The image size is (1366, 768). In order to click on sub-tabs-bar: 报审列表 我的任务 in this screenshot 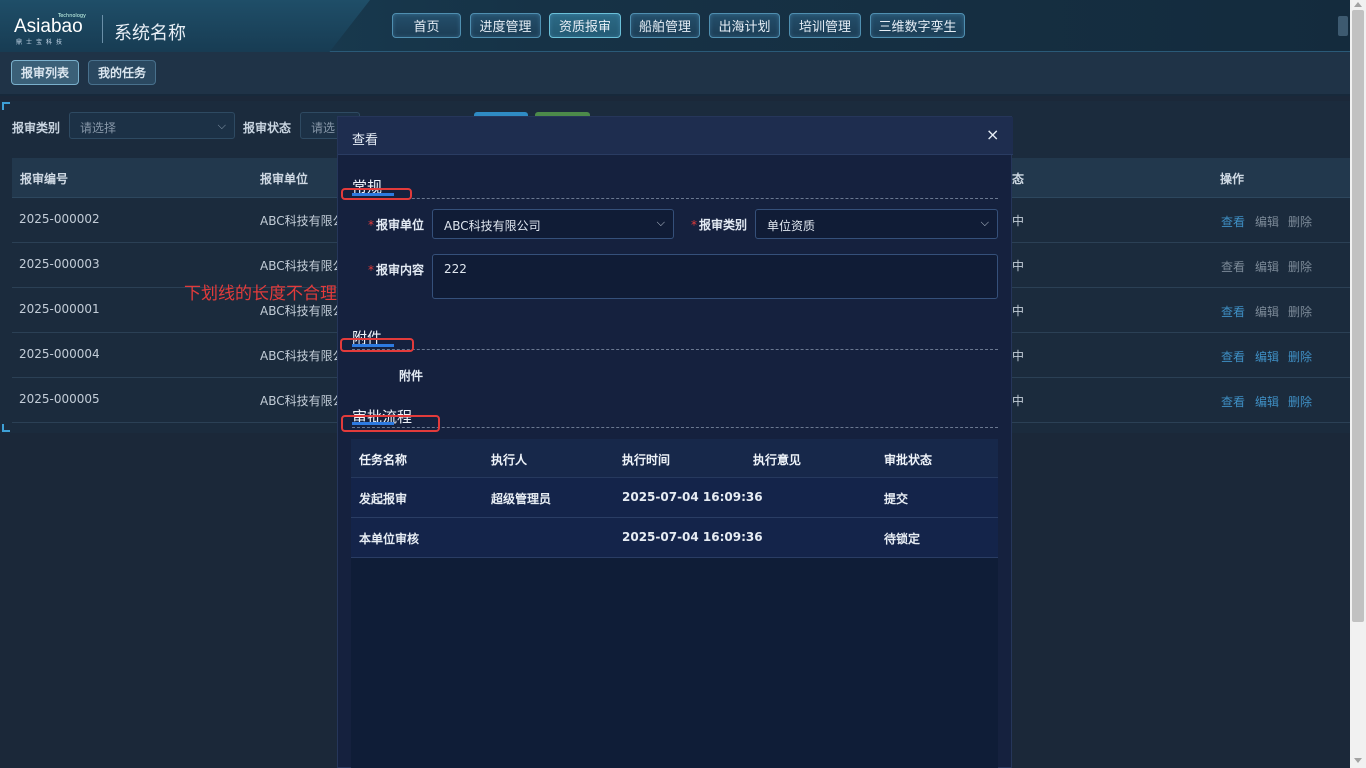, I will do `click(675, 74)`.